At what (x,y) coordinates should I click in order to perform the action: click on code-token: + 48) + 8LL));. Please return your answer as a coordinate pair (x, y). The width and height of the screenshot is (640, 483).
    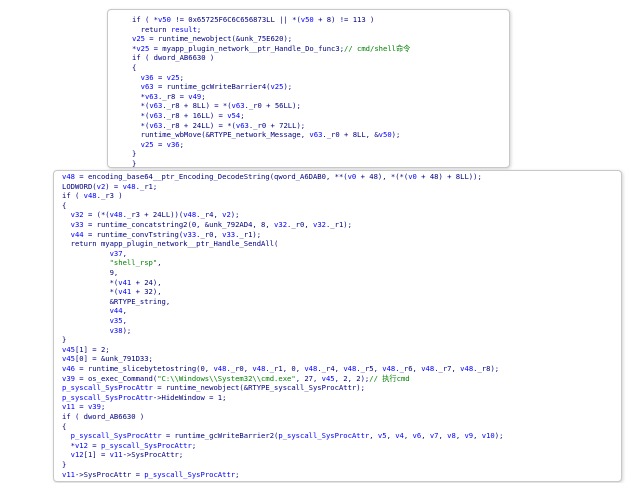
    Looking at the image, I should click on (449, 176).